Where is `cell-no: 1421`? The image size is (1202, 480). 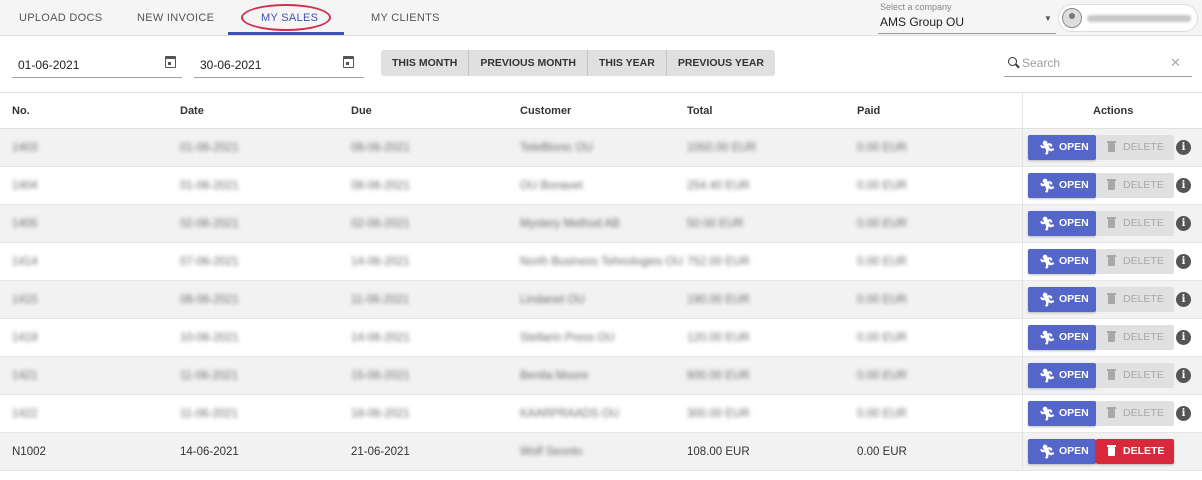
cell-no: 1421 is located at coordinates (25, 376).